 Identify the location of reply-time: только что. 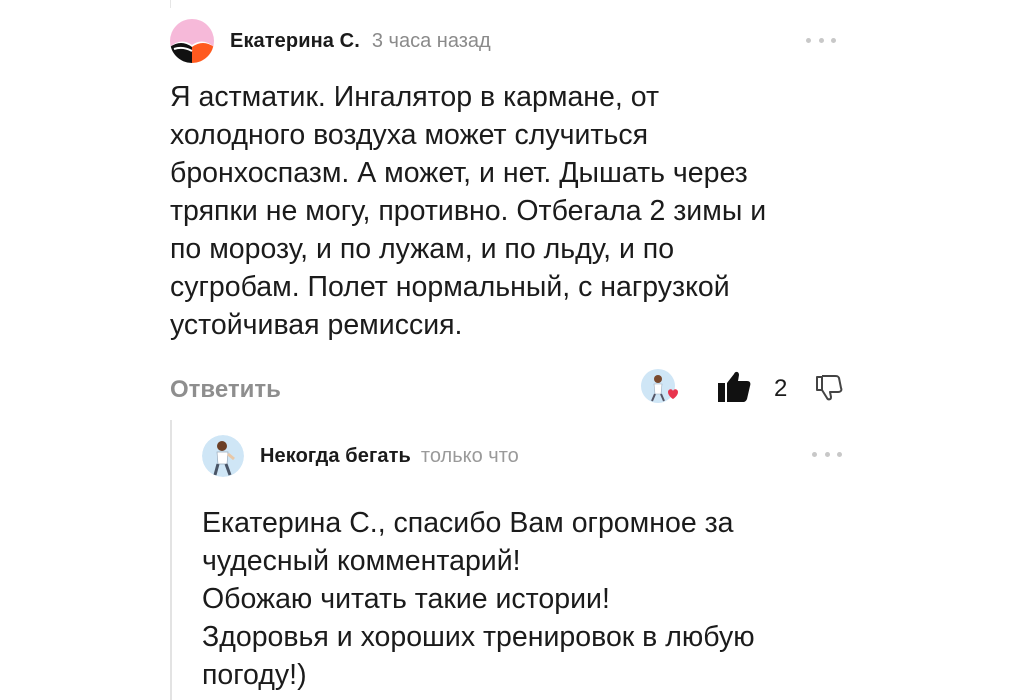
(469, 455).